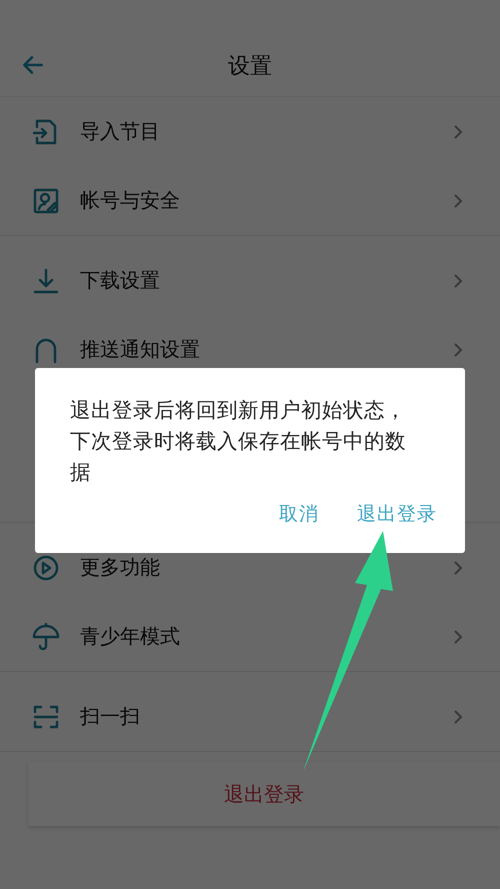  I want to click on item-label: 下载设置, so click(120, 280).